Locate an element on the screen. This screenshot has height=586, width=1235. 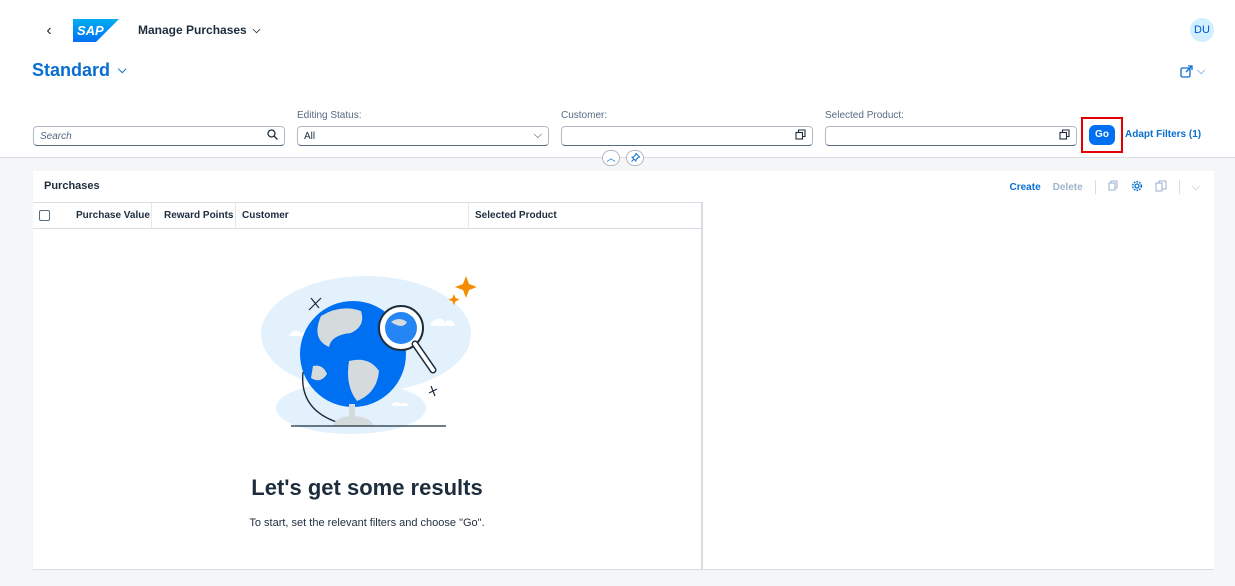
pane-divider is located at coordinates (702, 386).